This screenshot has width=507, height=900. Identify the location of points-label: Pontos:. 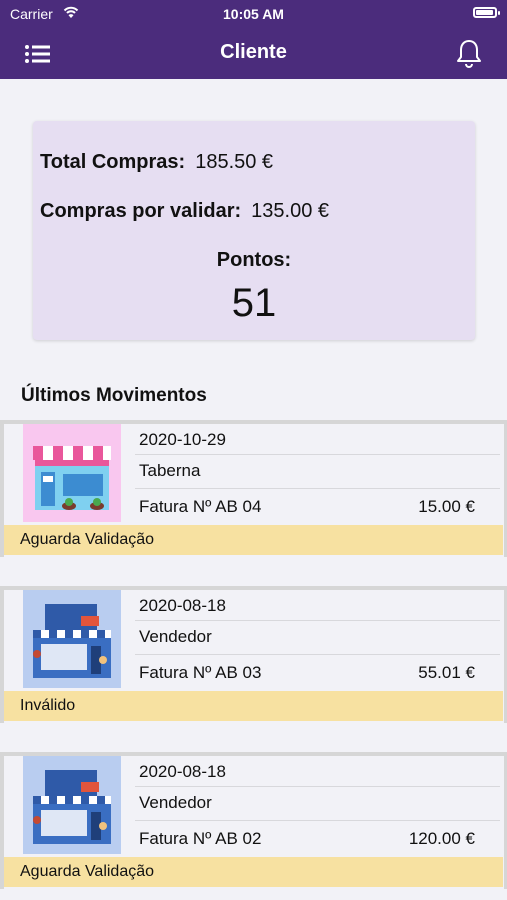
(254, 260).